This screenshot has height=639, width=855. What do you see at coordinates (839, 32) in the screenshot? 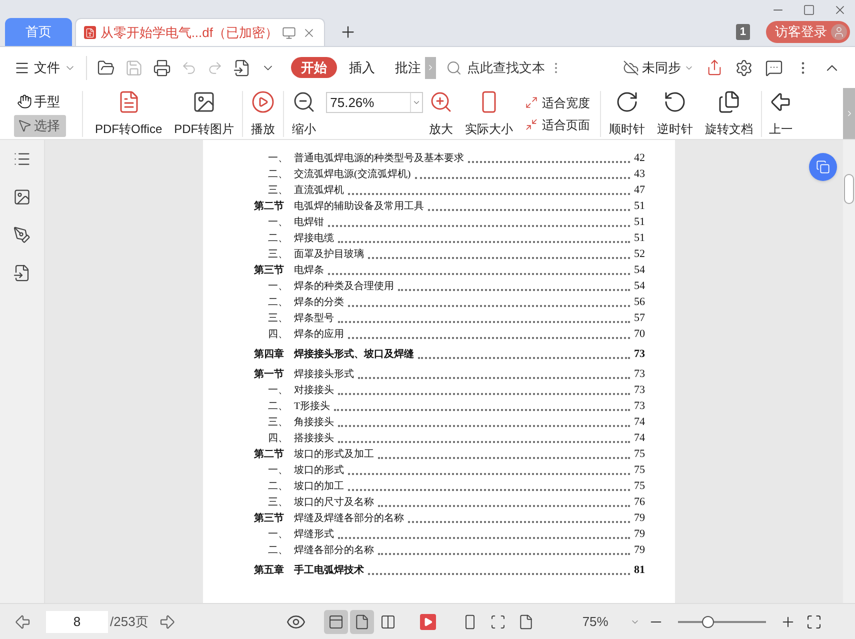
I see `avatar-icon` at bounding box center [839, 32].